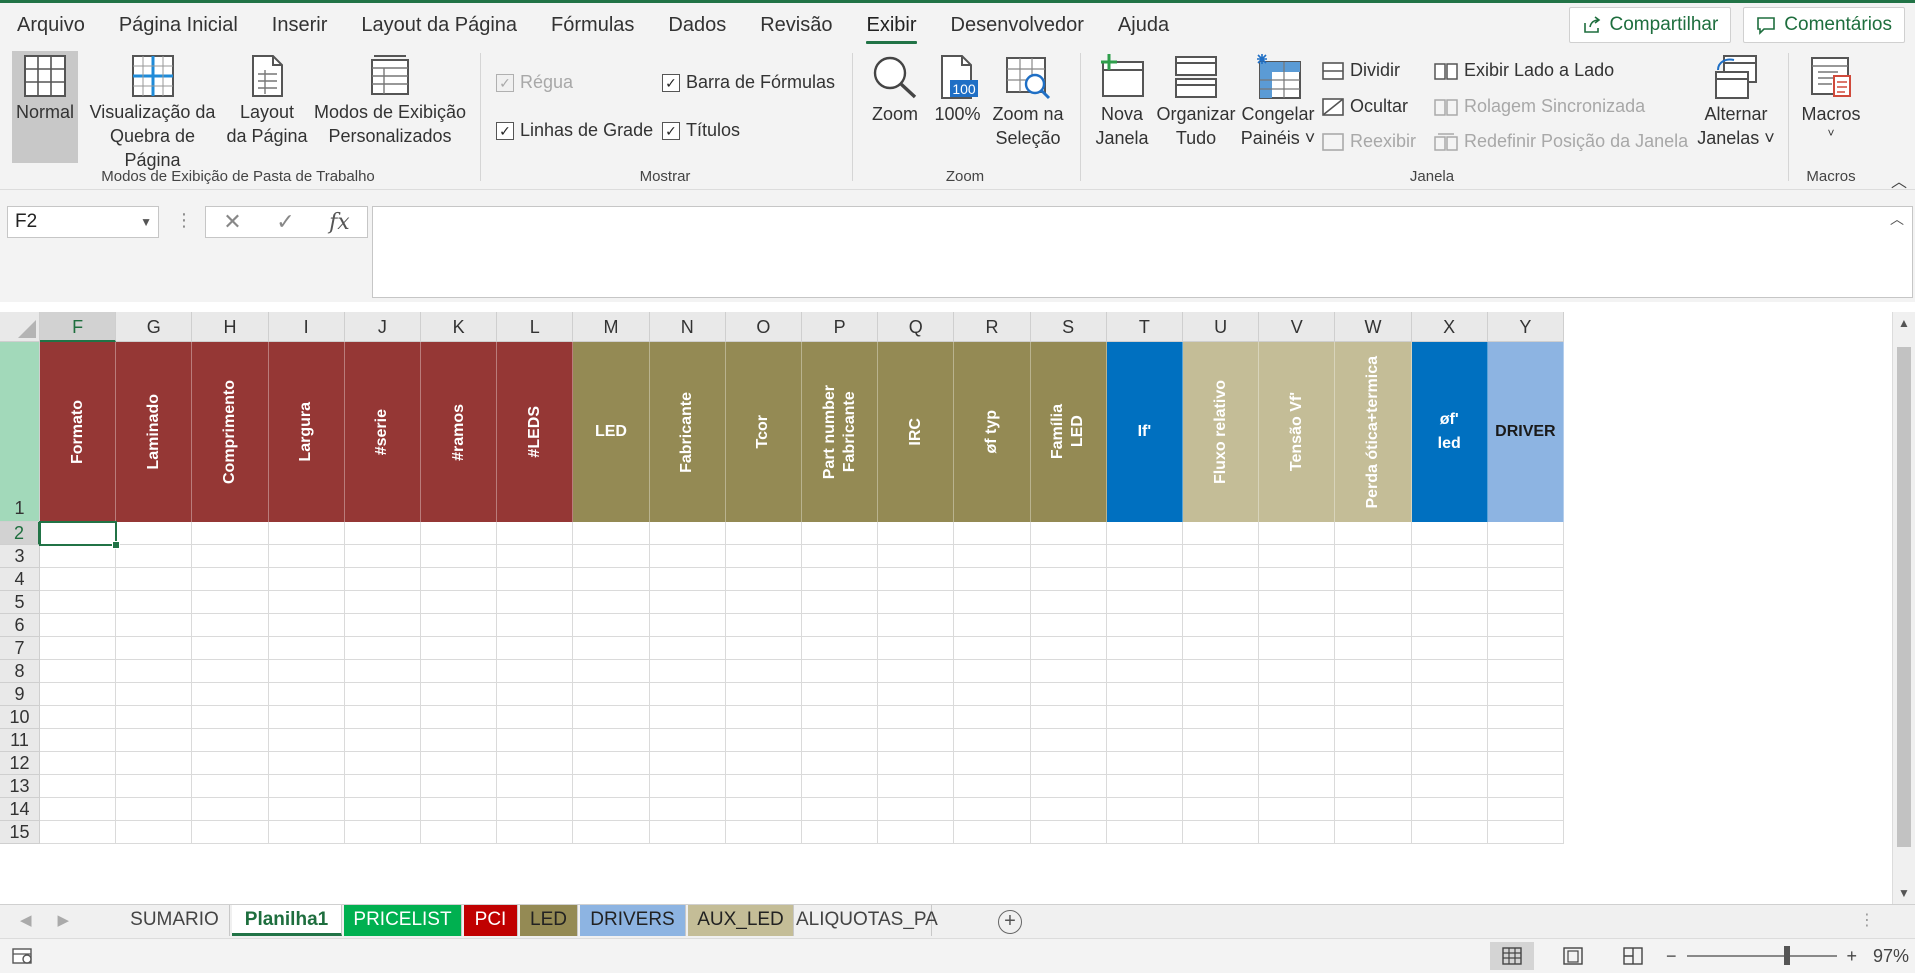 This screenshot has height=973, width=1915. Describe the element at coordinates (1122, 102) in the screenshot. I see `new-window-button: Nova Janela` at that location.